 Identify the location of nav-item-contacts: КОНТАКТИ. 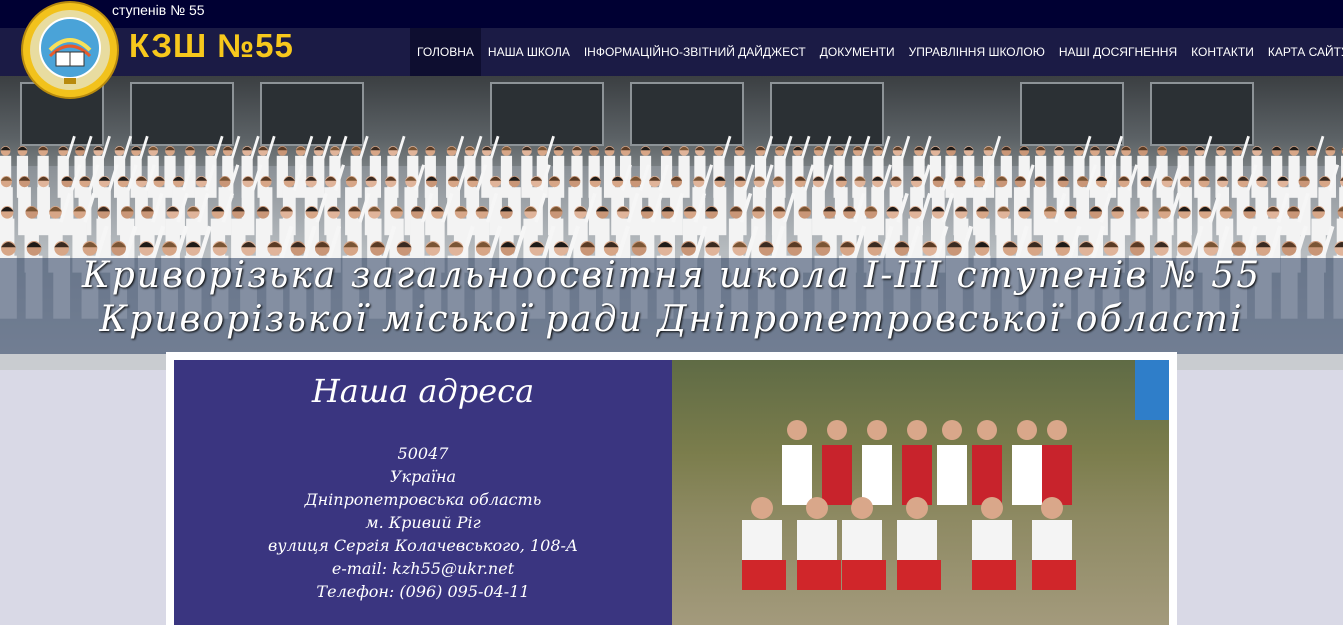
(1222, 52).